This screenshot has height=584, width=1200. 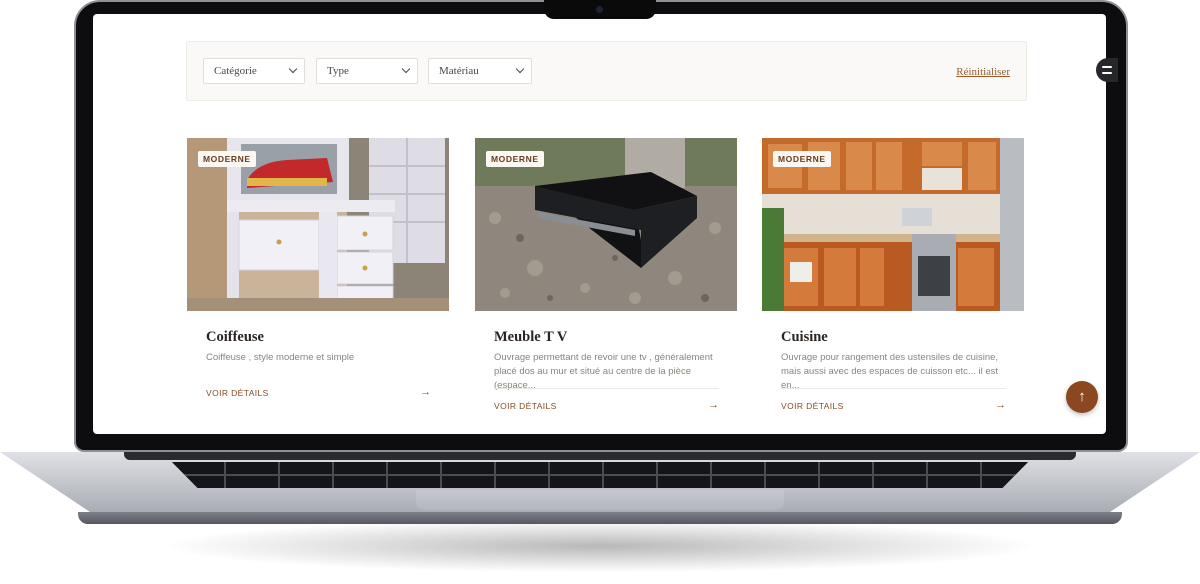 I want to click on scroll-top-button: ↑, so click(x=1082, y=397).